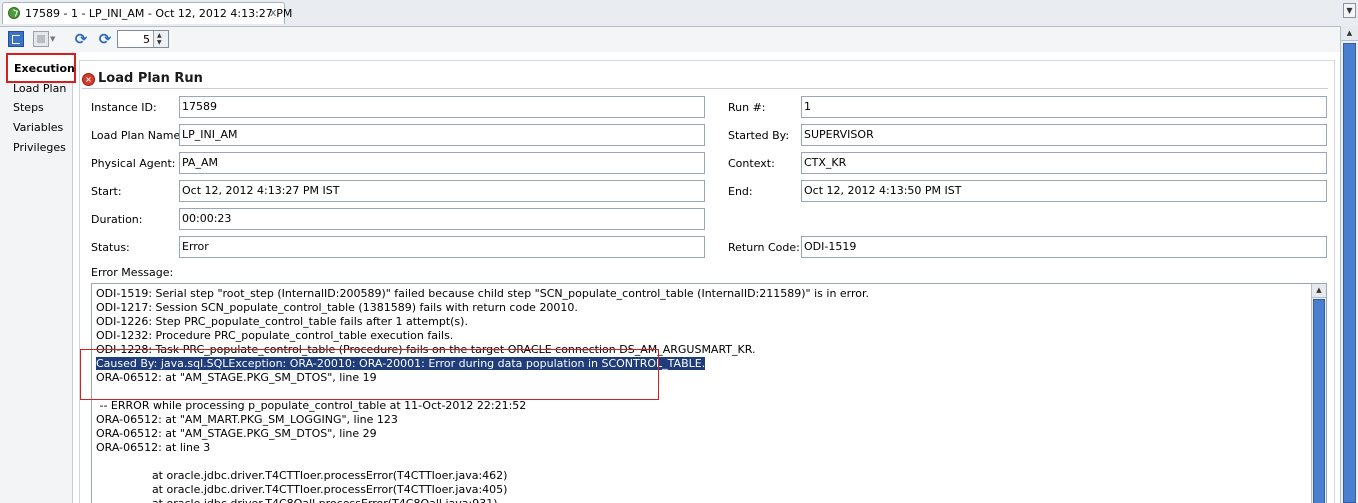 The width and height of the screenshot is (1358, 503). I want to click on error-message-line-text: ORA-06512: at line 3, so click(153, 447).